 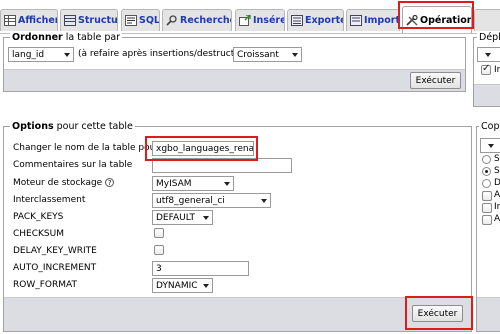 What do you see at coordinates (437, 313) in the screenshot?
I see `options-submit-button: Exécuter` at bounding box center [437, 313].